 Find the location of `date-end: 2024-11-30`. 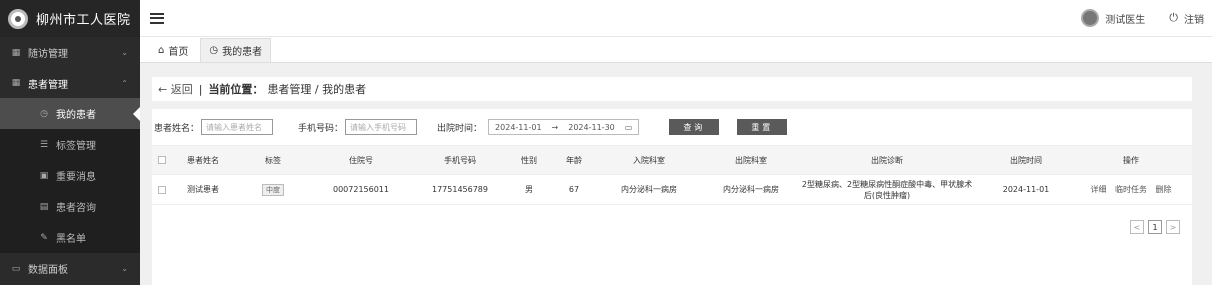

date-end: 2024-11-30 is located at coordinates (591, 127).